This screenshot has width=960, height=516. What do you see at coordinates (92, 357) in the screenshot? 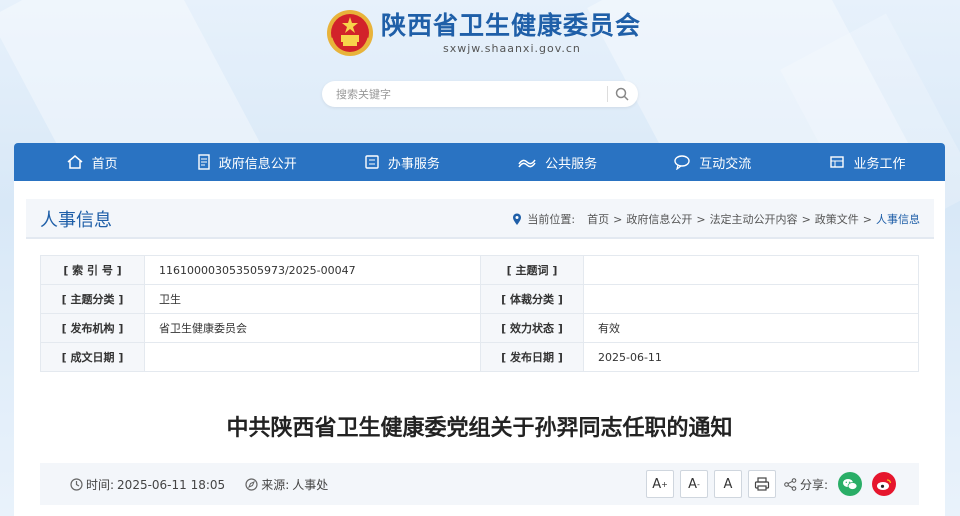
I see `meta-key: [ 成文日期 ]` at bounding box center [92, 357].